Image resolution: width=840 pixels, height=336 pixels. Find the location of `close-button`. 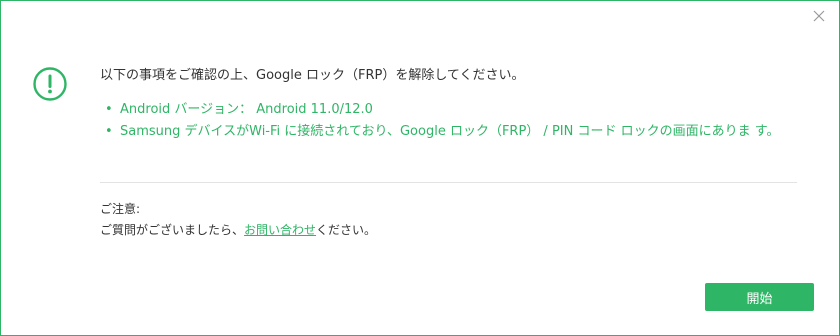

close-button is located at coordinates (819, 16).